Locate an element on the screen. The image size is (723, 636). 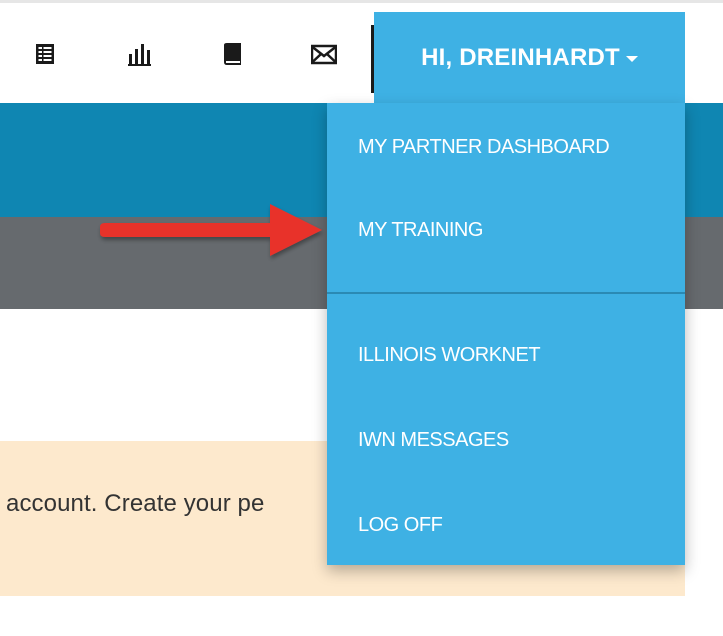
book-icon is located at coordinates (232, 54).